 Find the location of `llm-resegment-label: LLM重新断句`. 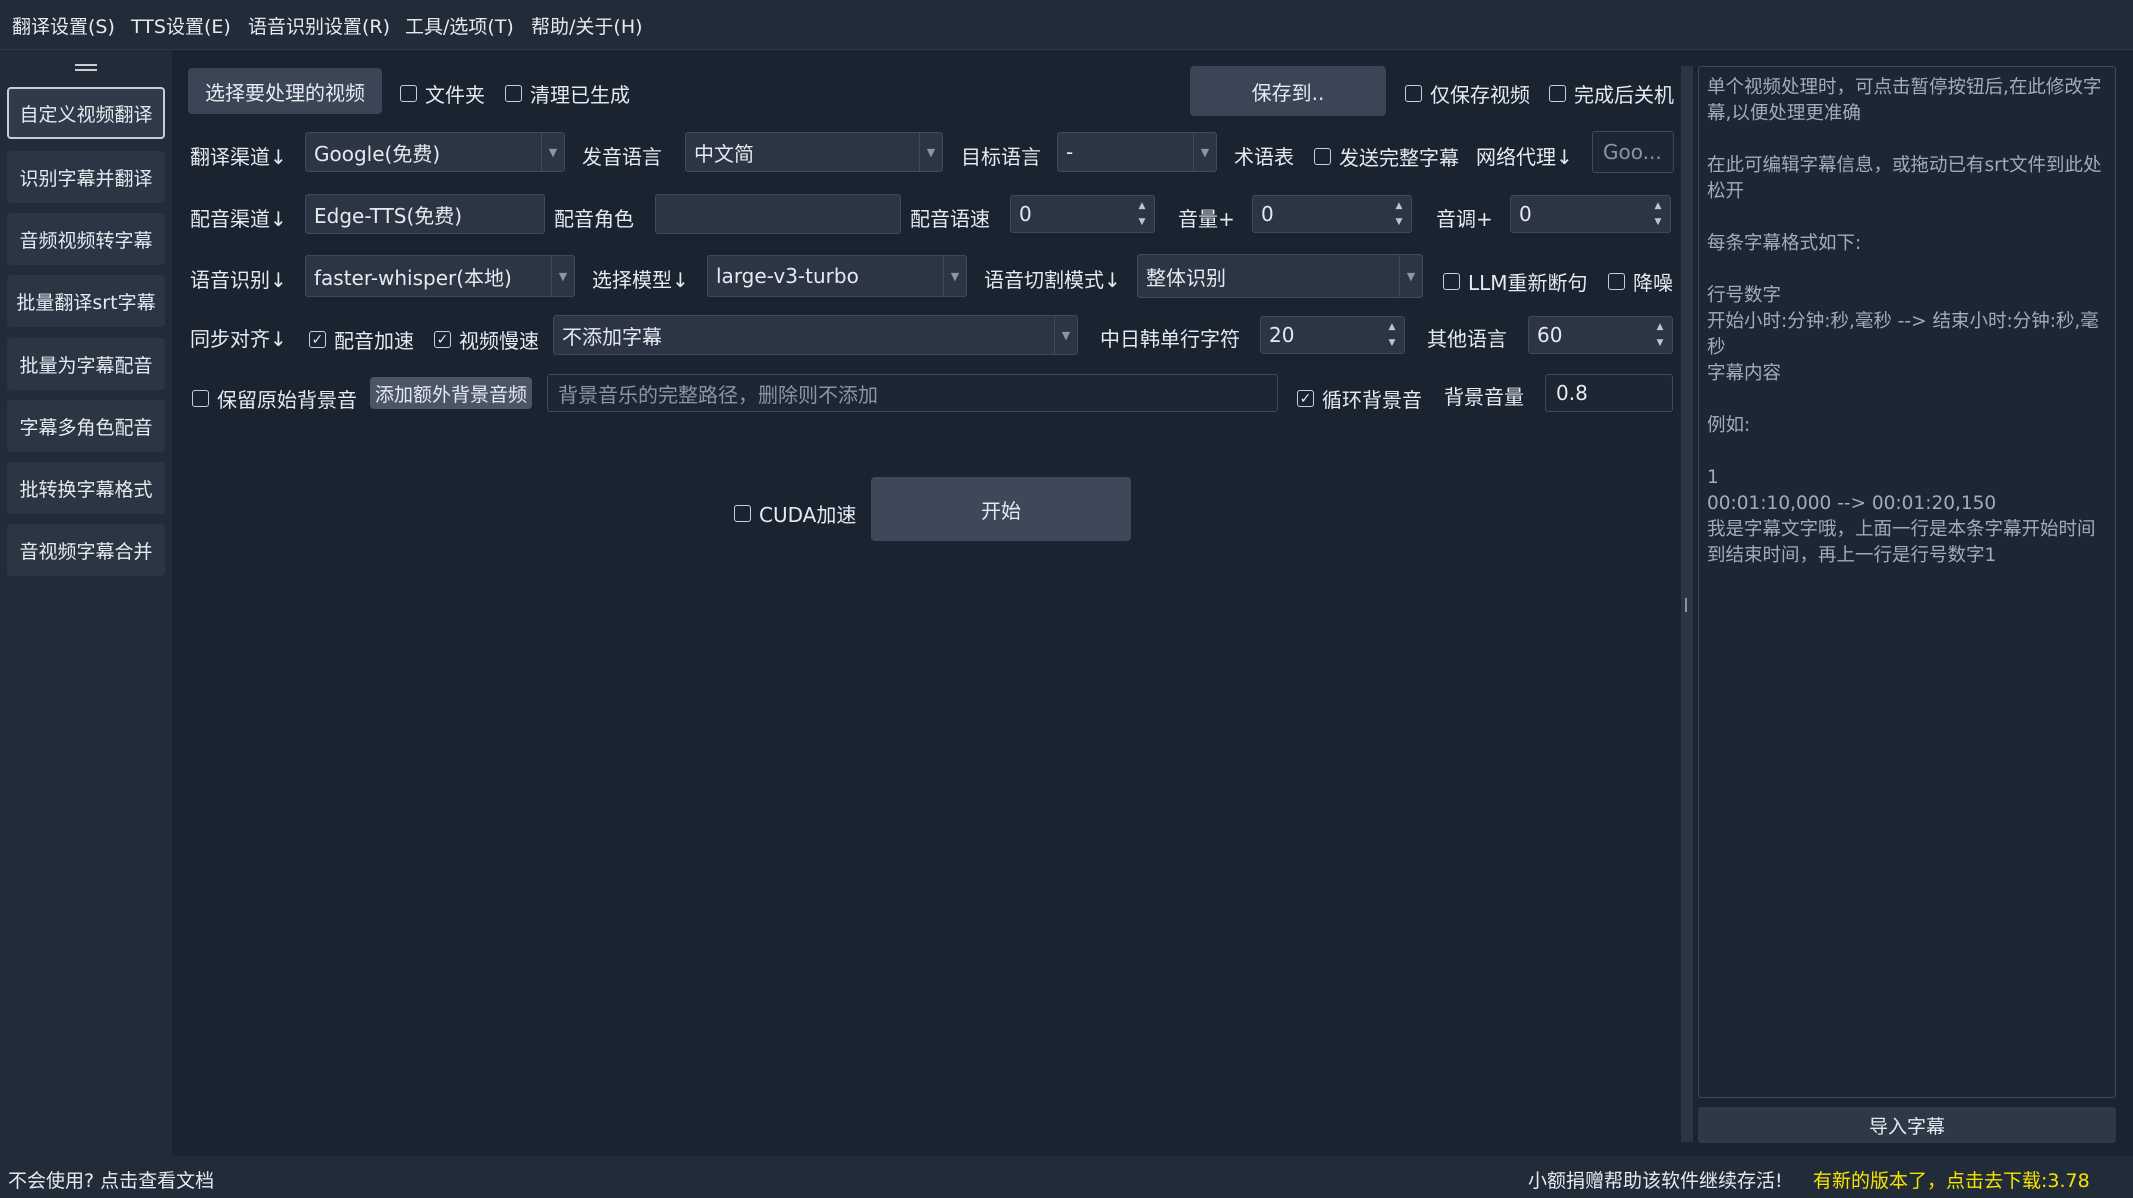

llm-resegment-label: LLM重新断句 is located at coordinates (1528, 283).